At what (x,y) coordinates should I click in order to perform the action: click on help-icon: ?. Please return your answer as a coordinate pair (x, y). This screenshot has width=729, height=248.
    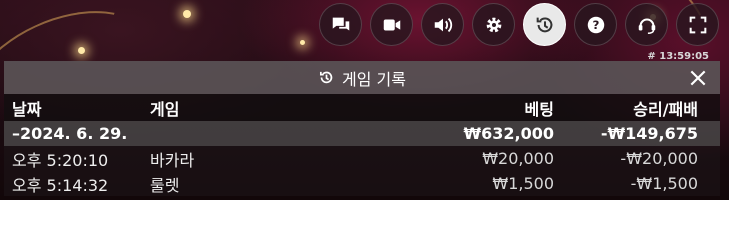
    Looking at the image, I should click on (595, 24).